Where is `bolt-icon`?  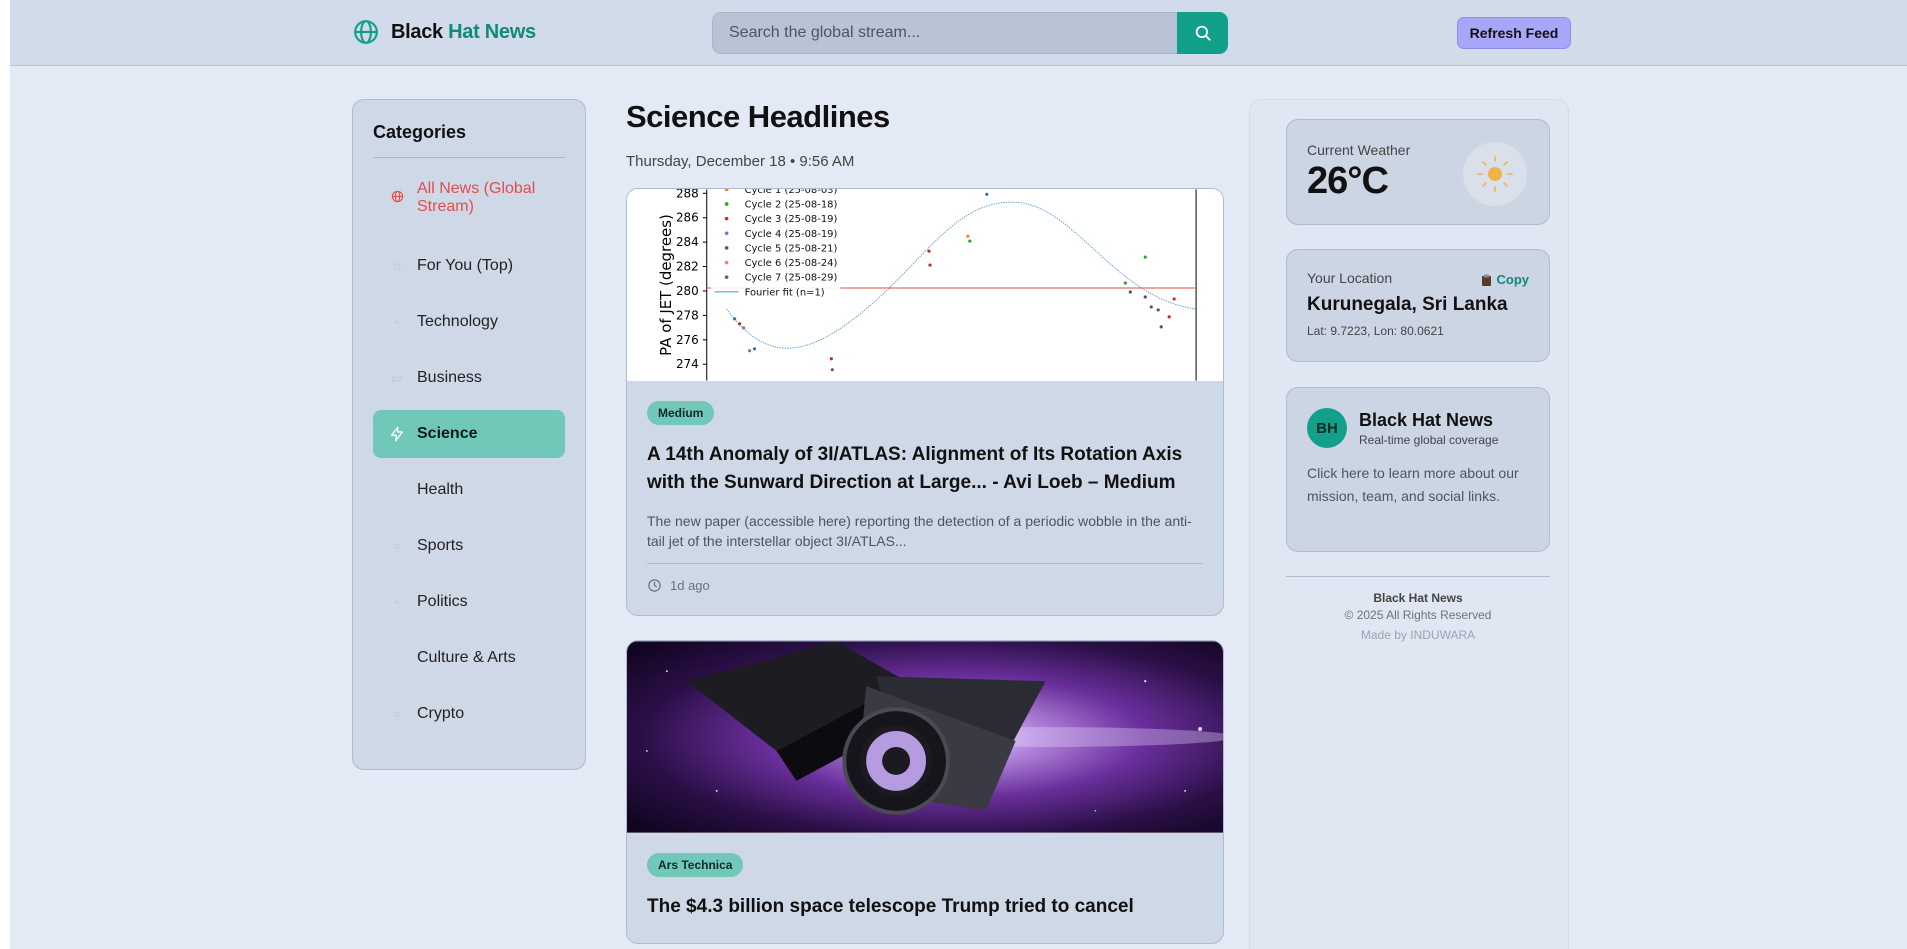 bolt-icon is located at coordinates (397, 434).